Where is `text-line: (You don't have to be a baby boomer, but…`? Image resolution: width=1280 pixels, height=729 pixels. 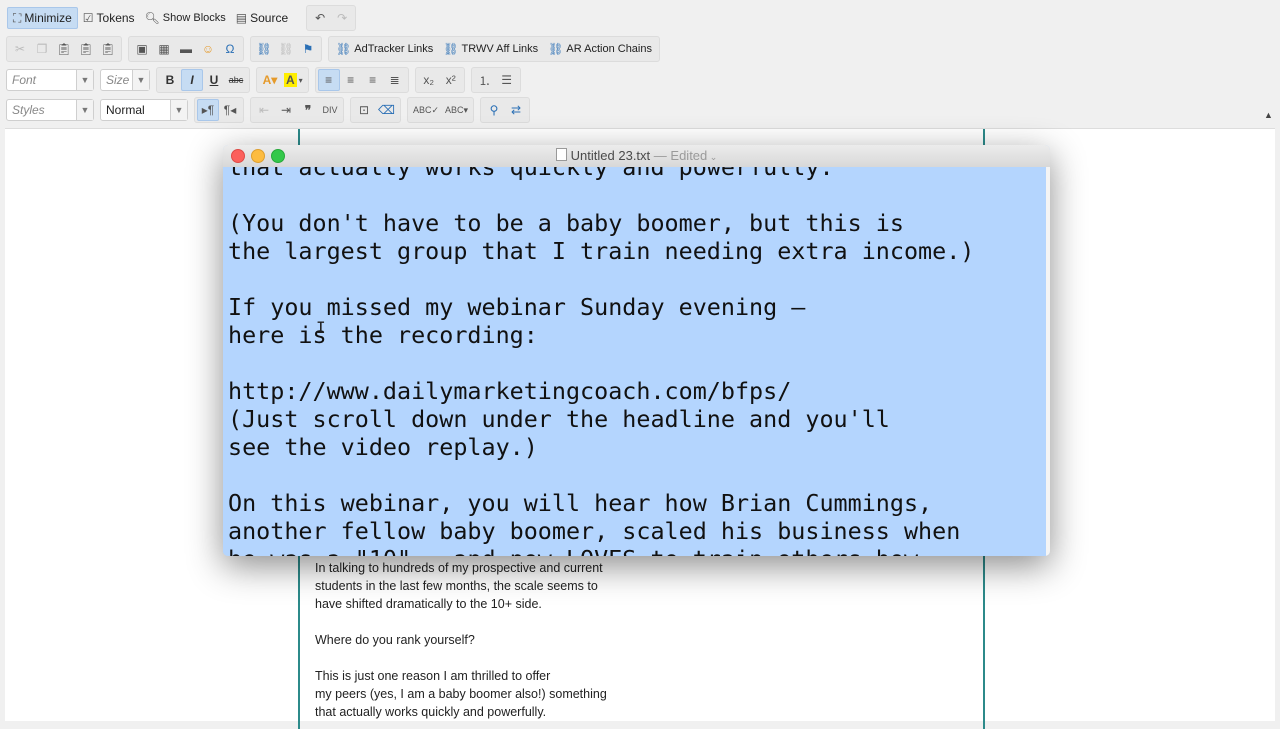 text-line: (You don't have to be a baby boomer, but… is located at coordinates (566, 223).